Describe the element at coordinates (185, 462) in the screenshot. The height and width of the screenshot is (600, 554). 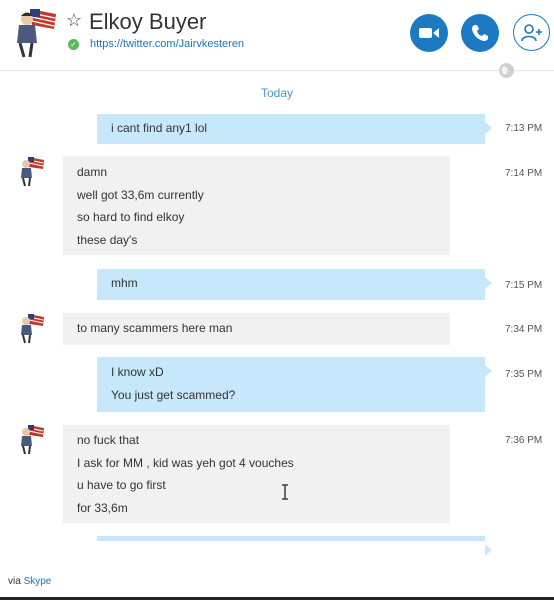
I see `message-text: I ask for MM , kid was yeh got 4 vouches` at that location.